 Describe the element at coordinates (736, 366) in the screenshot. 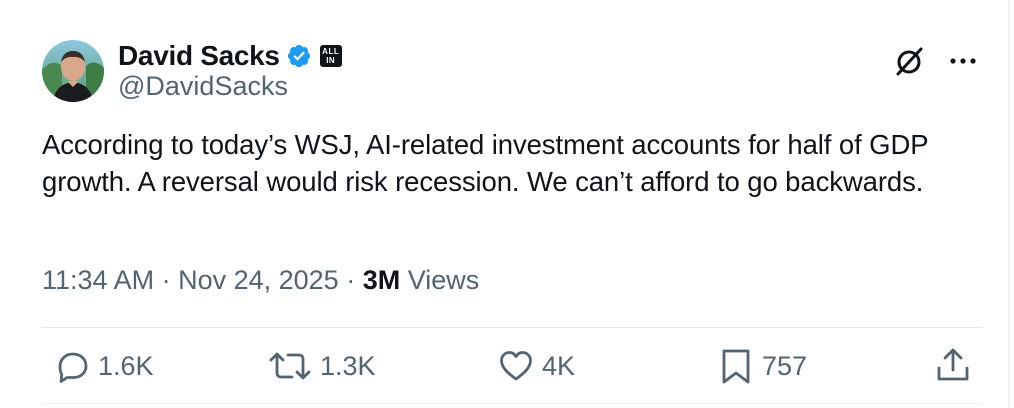

I see `bookmark-icon` at that location.